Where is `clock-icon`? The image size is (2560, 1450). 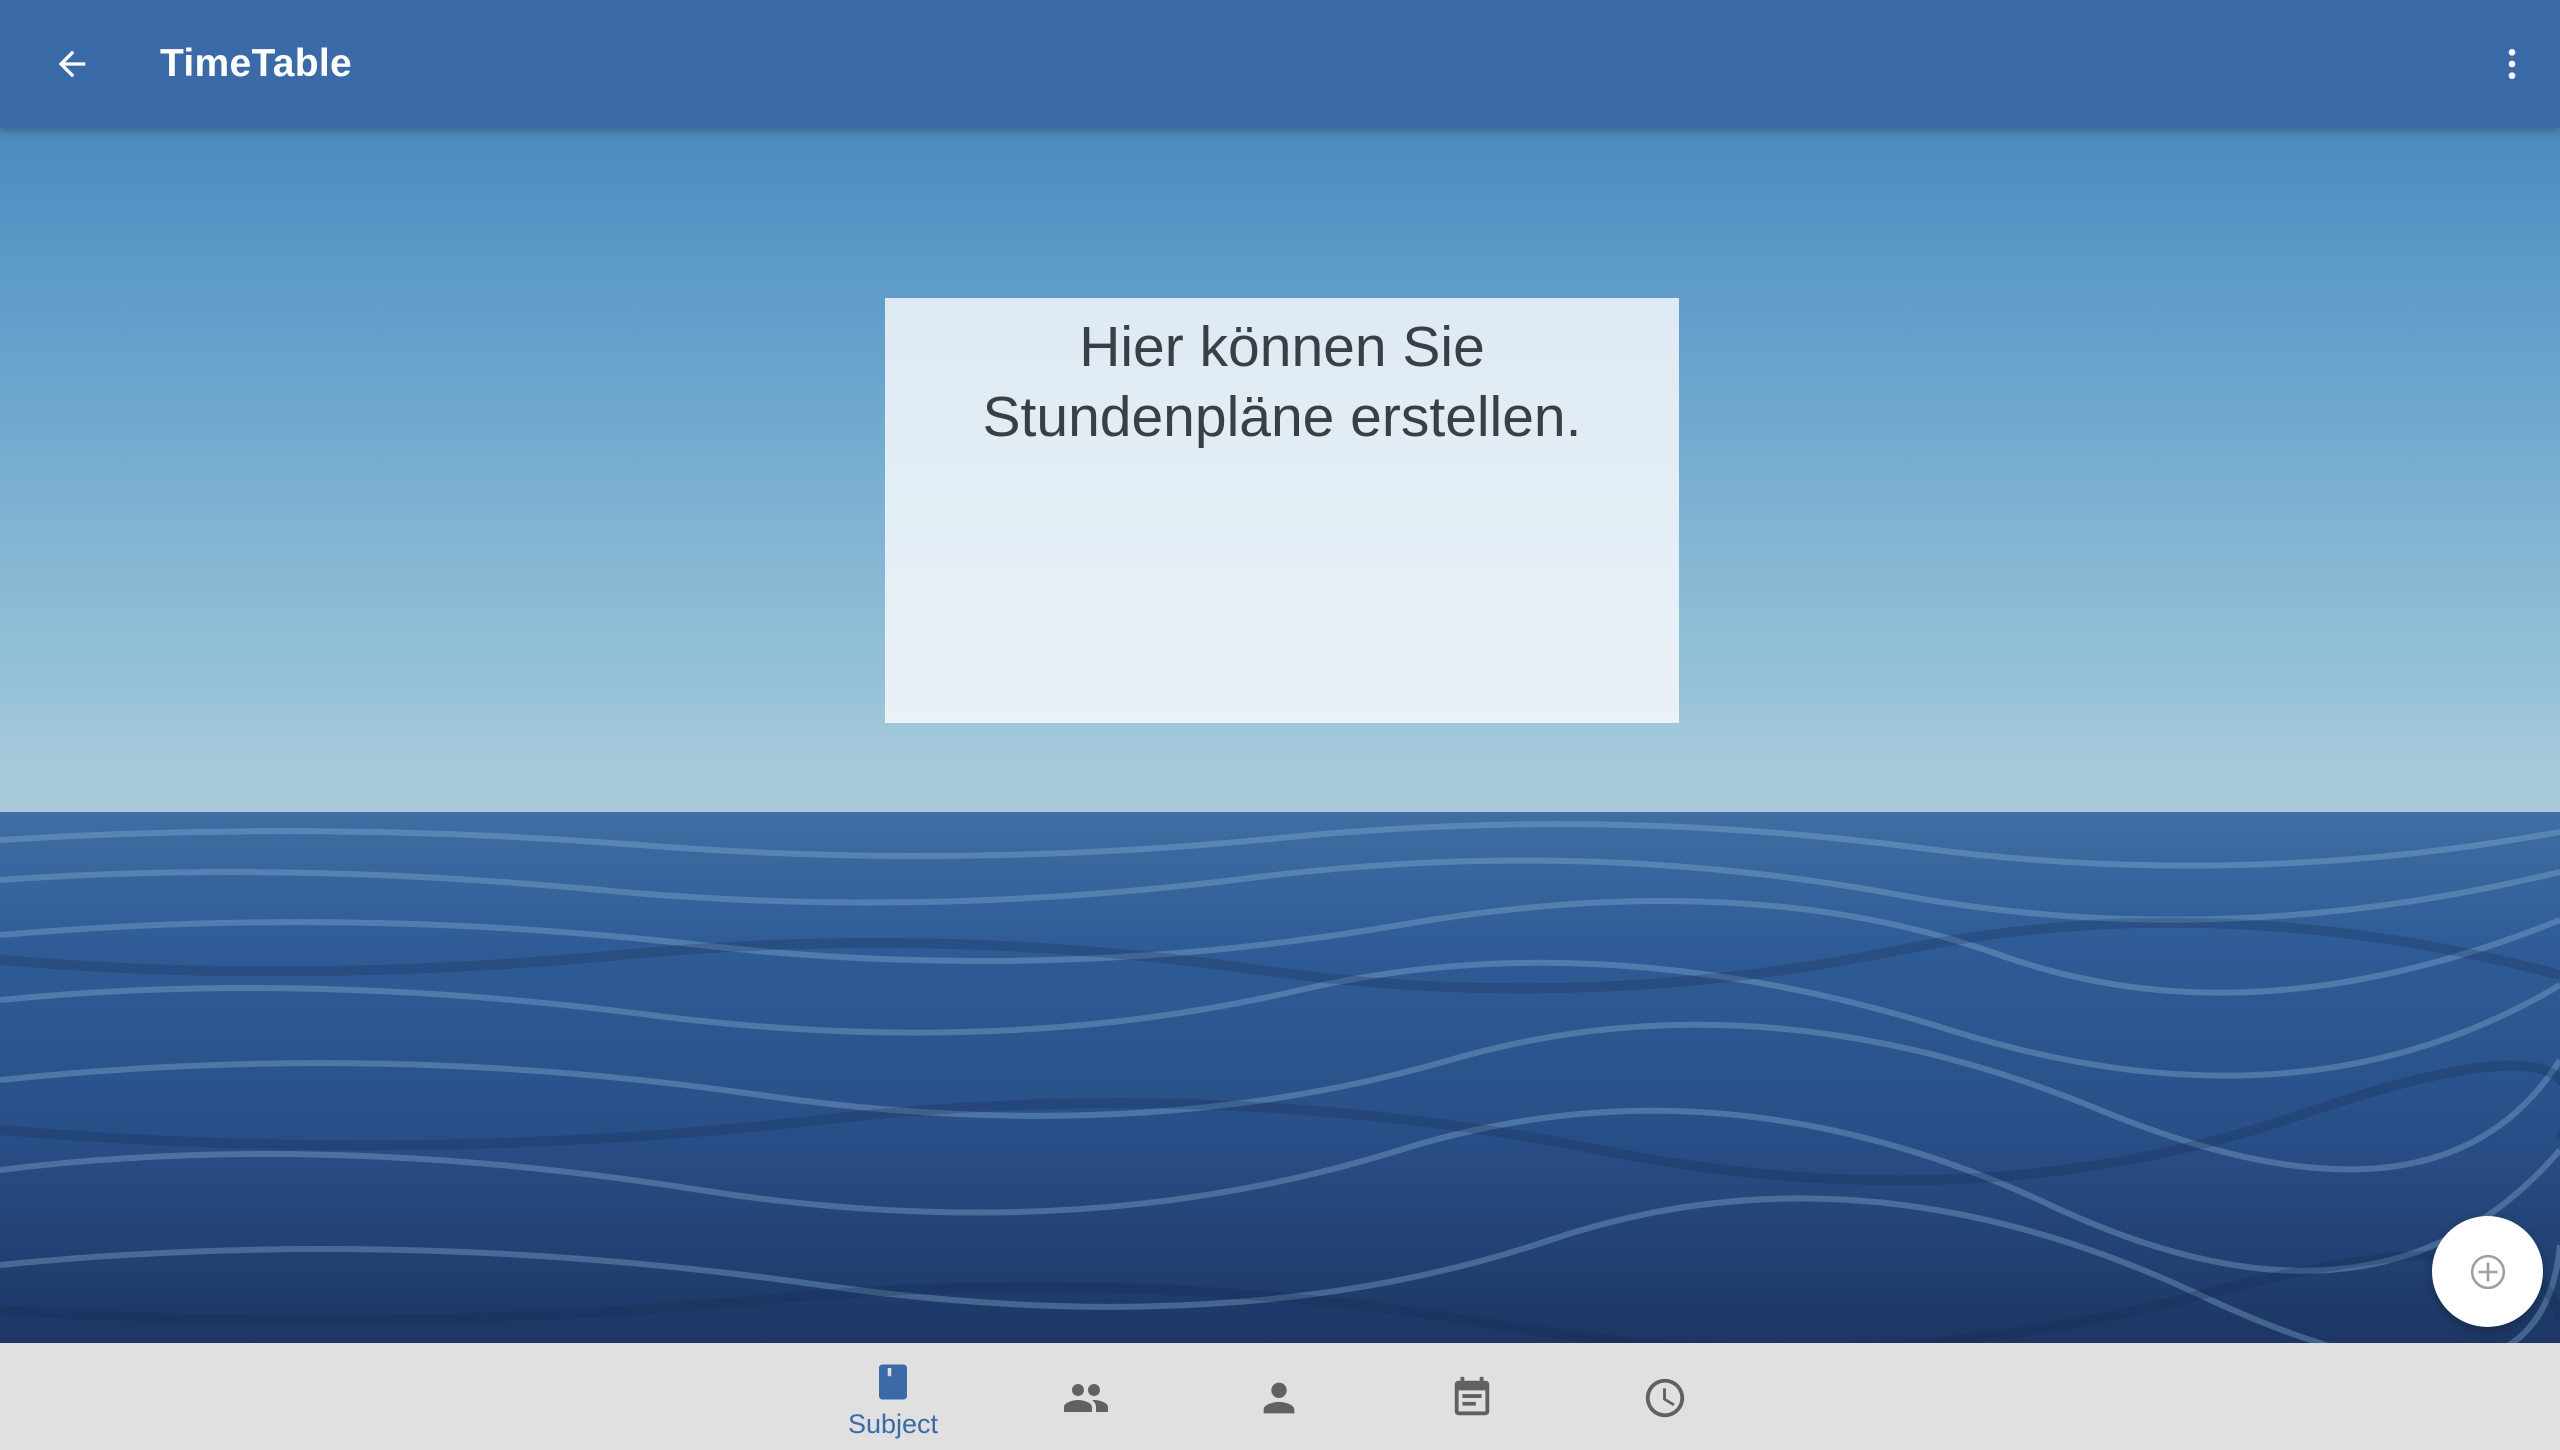 clock-icon is located at coordinates (1665, 1398).